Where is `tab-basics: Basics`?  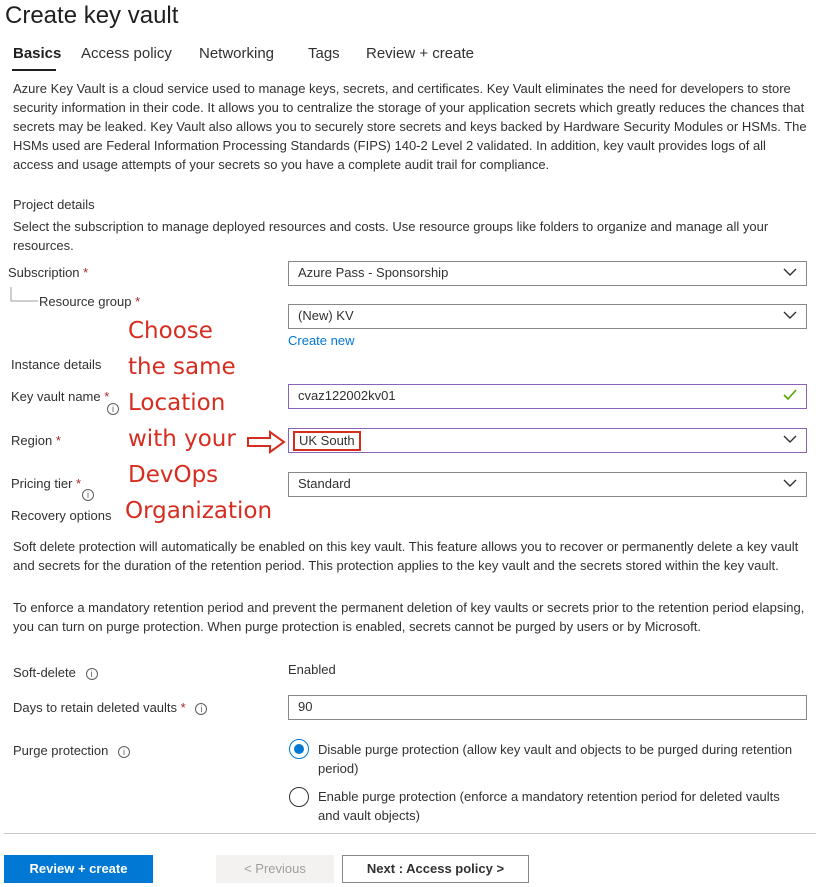 tab-basics: Basics is located at coordinates (37, 53).